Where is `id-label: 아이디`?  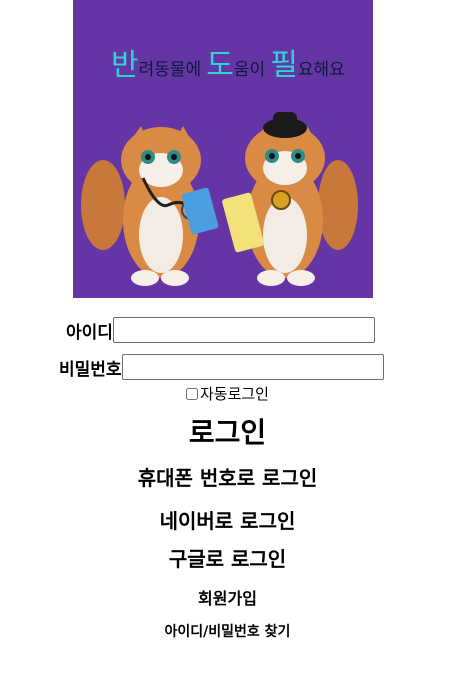
id-label: 아이디 is located at coordinates (89, 332).